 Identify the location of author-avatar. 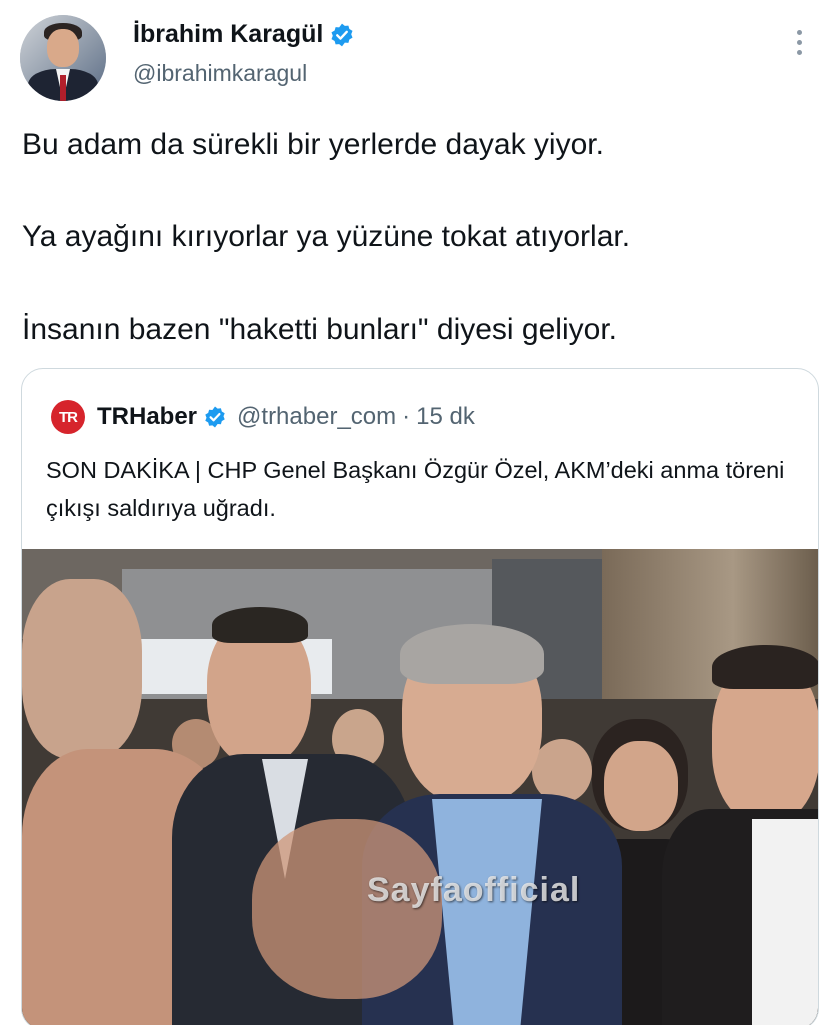
(63, 58).